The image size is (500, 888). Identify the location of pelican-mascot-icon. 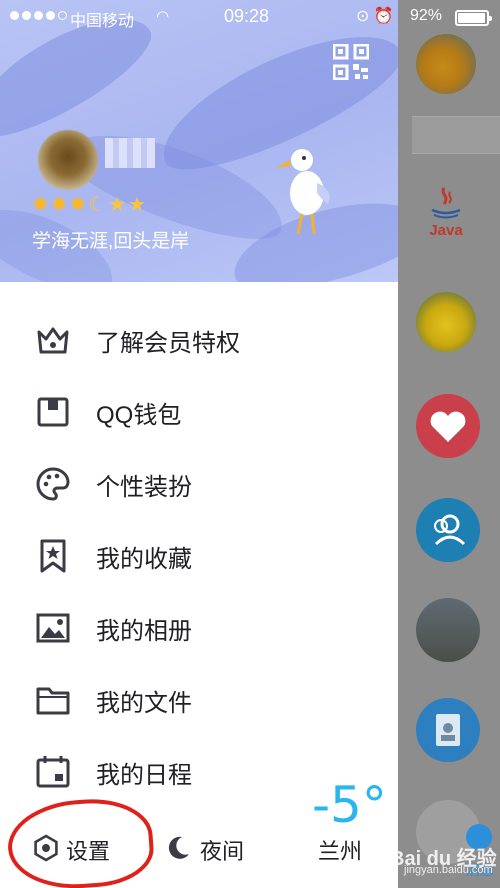
(303, 192).